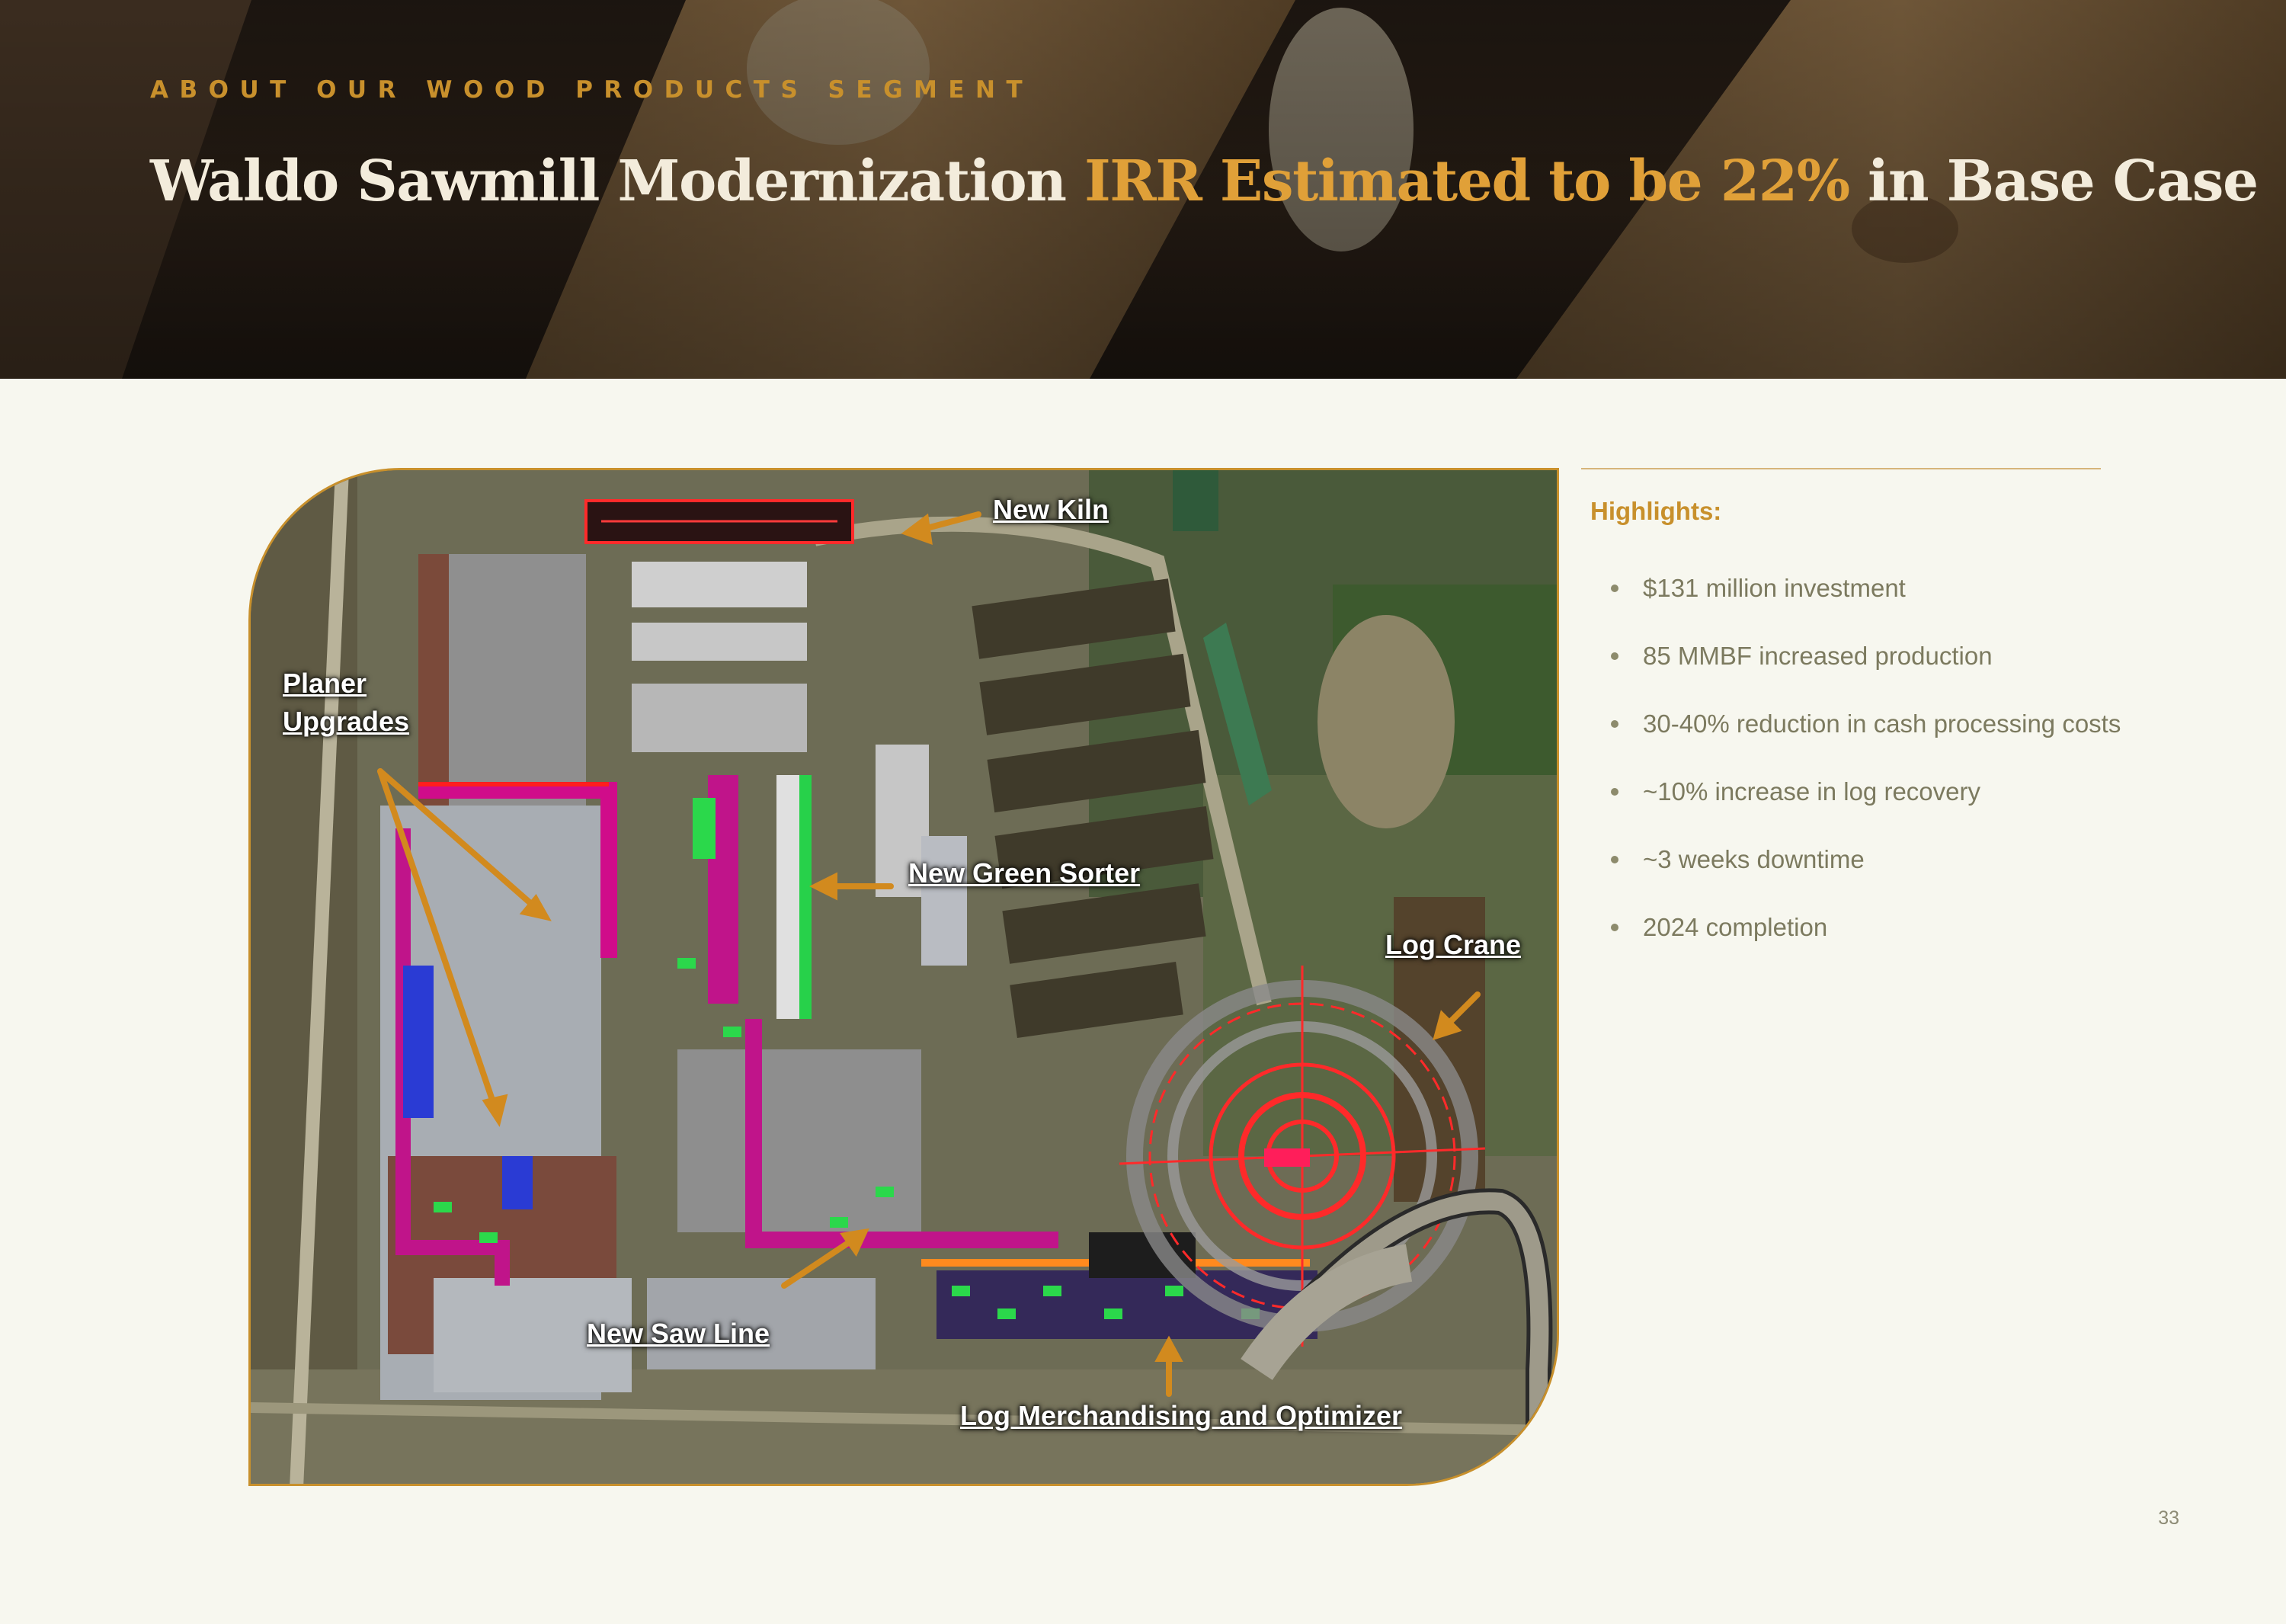  I want to click on callout-planer-upgrades: Planer Upgrades, so click(346, 703).